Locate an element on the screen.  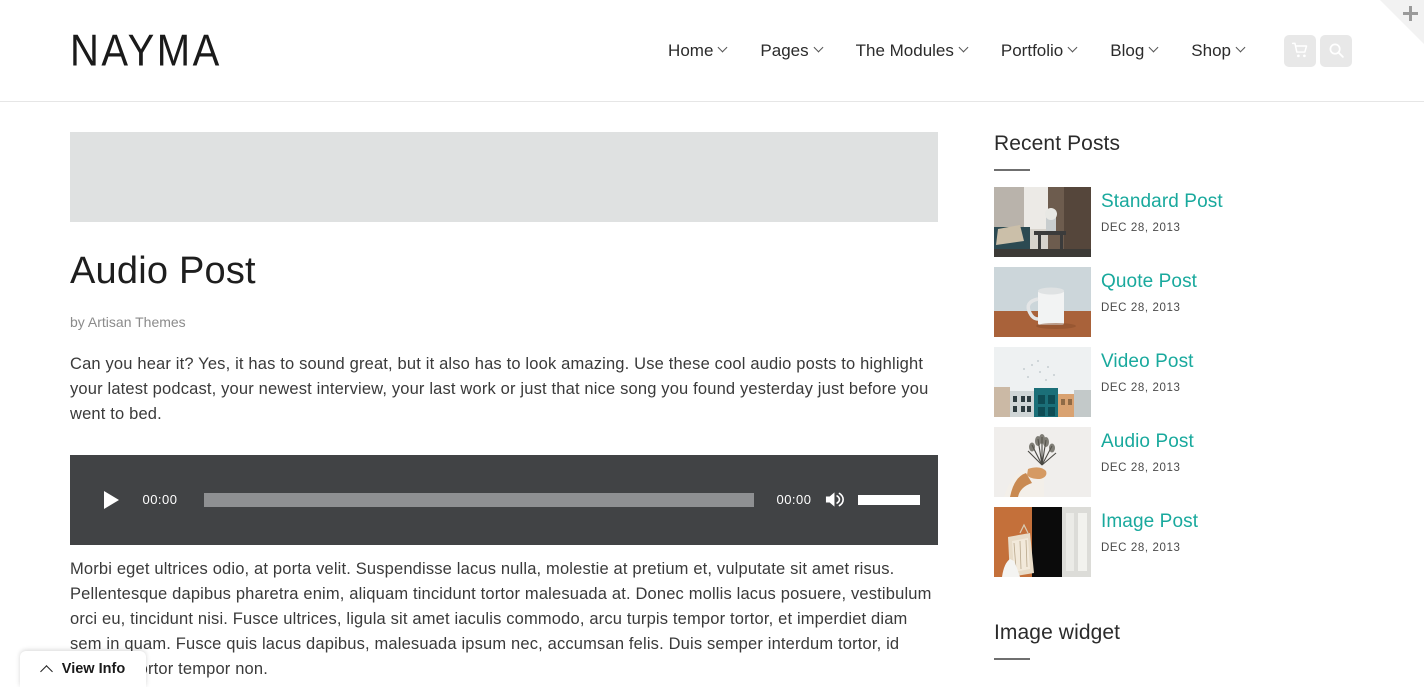
nav-item-shop: Shop is located at coordinates (1218, 51).